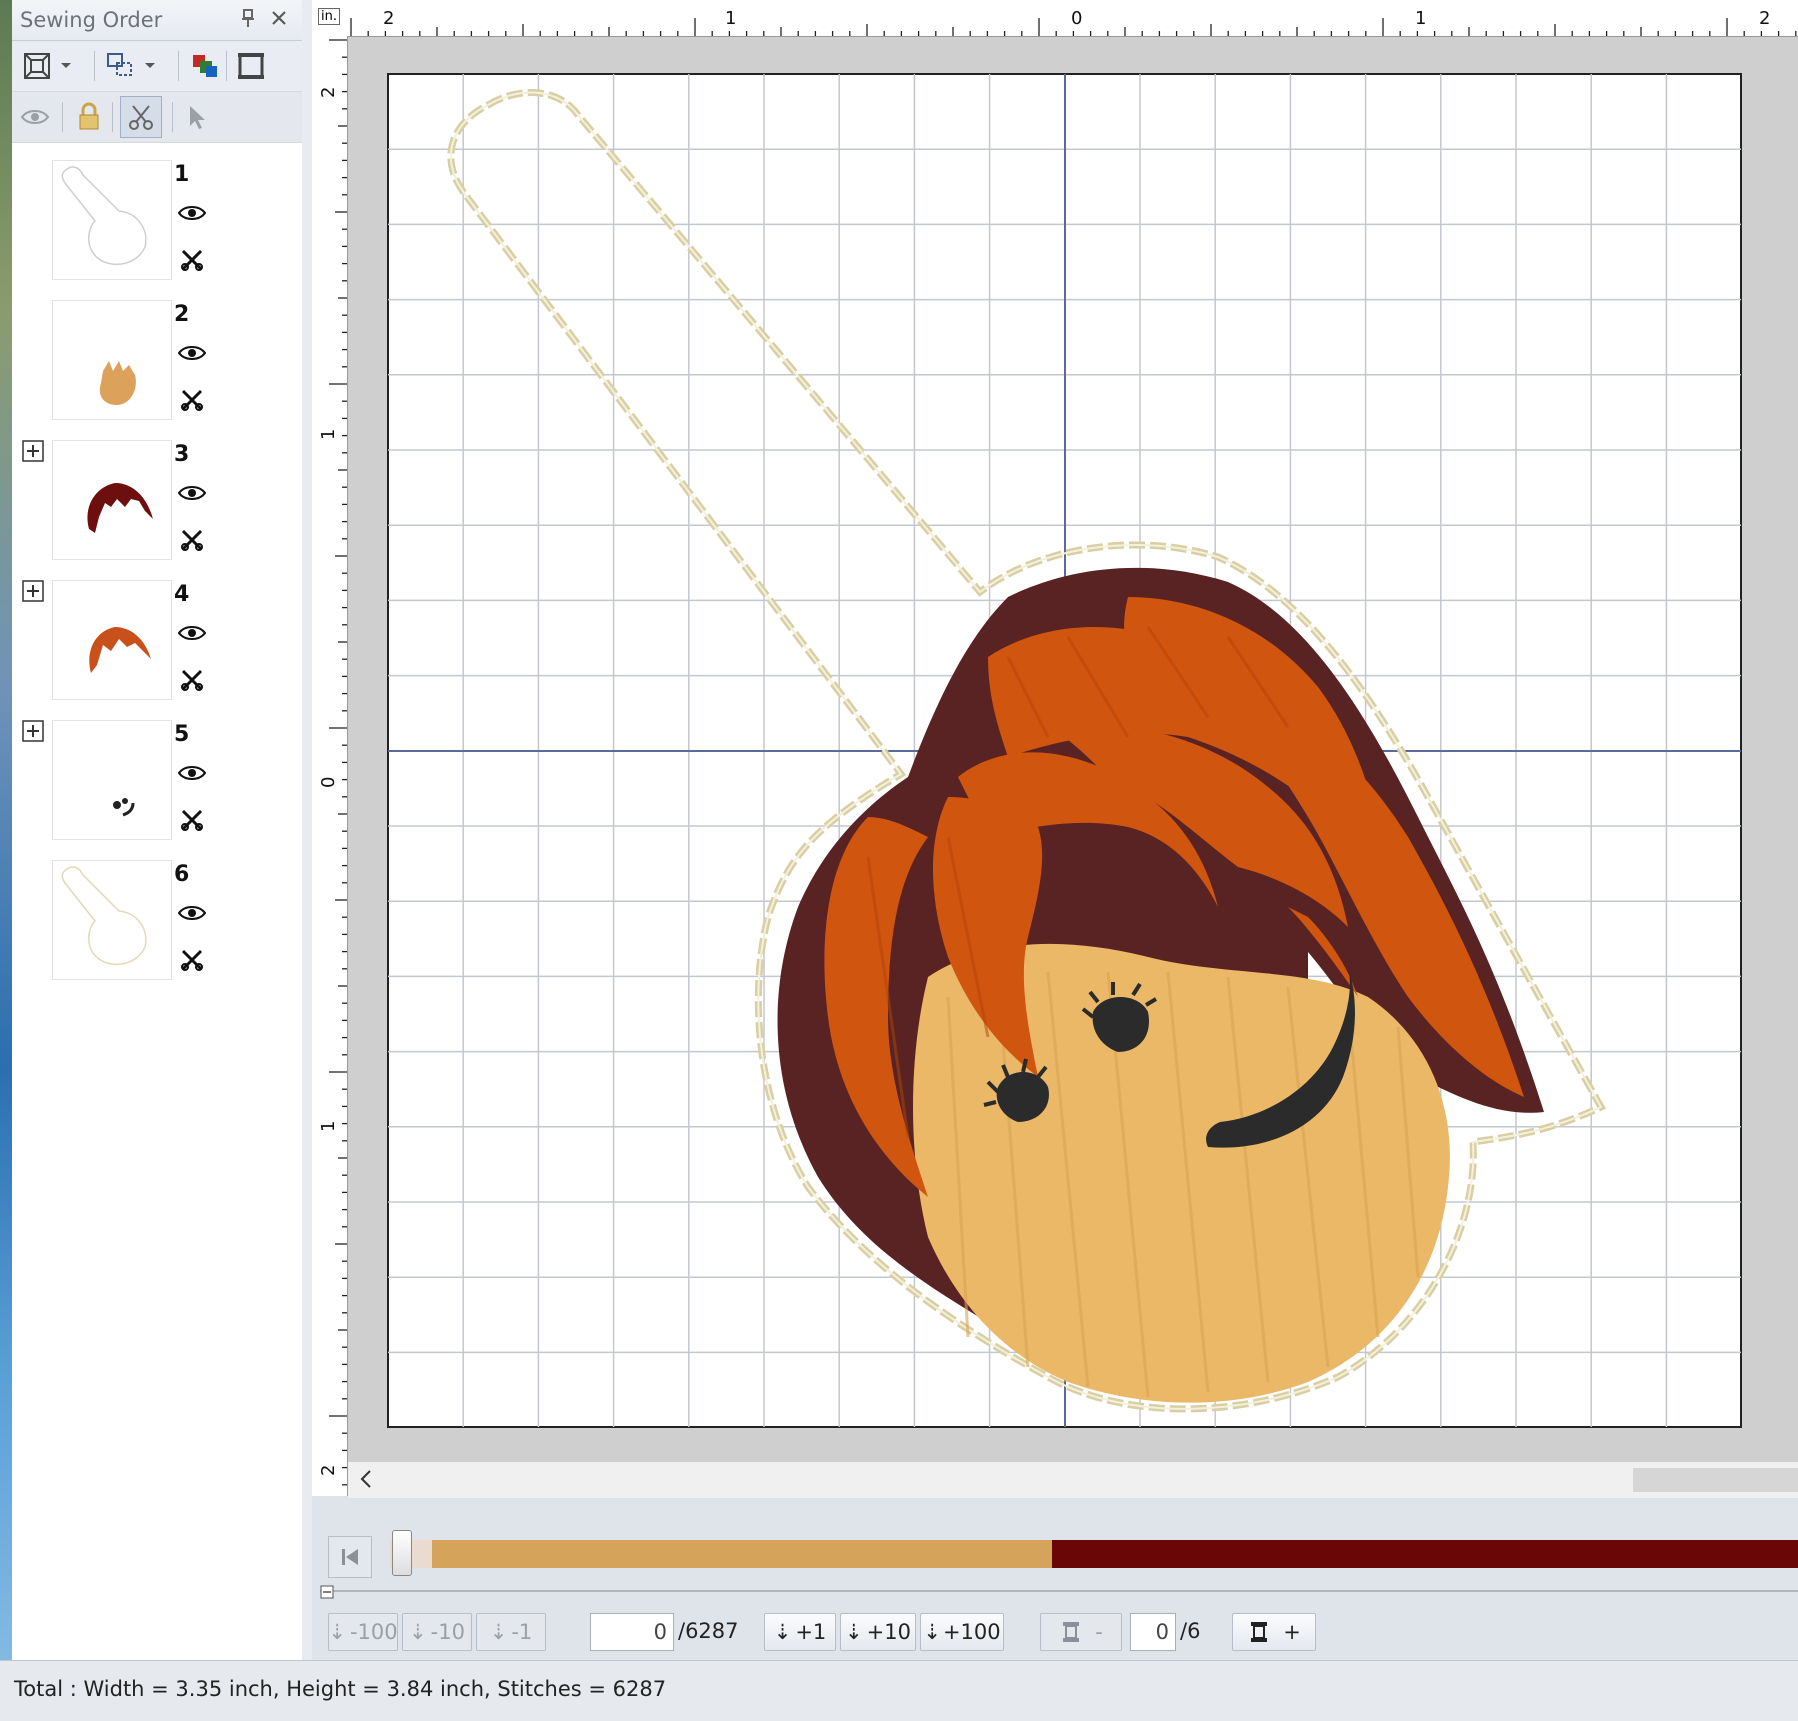  I want to click on scroll-left-icon, so click(366, 1481).